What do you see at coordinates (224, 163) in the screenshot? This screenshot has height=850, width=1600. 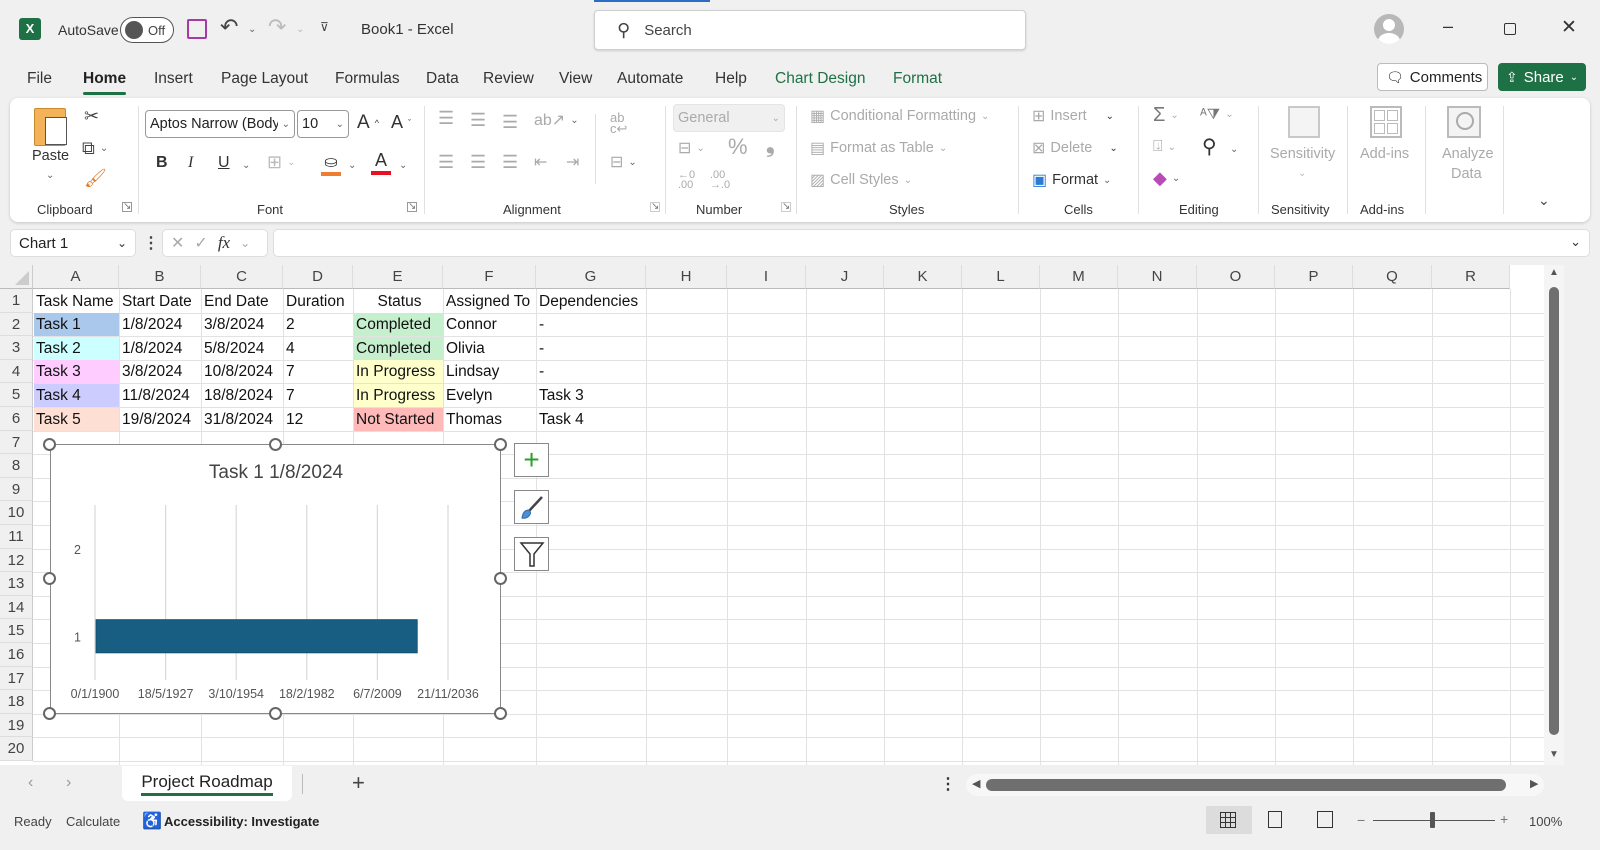 I see `underline-button: U` at bounding box center [224, 163].